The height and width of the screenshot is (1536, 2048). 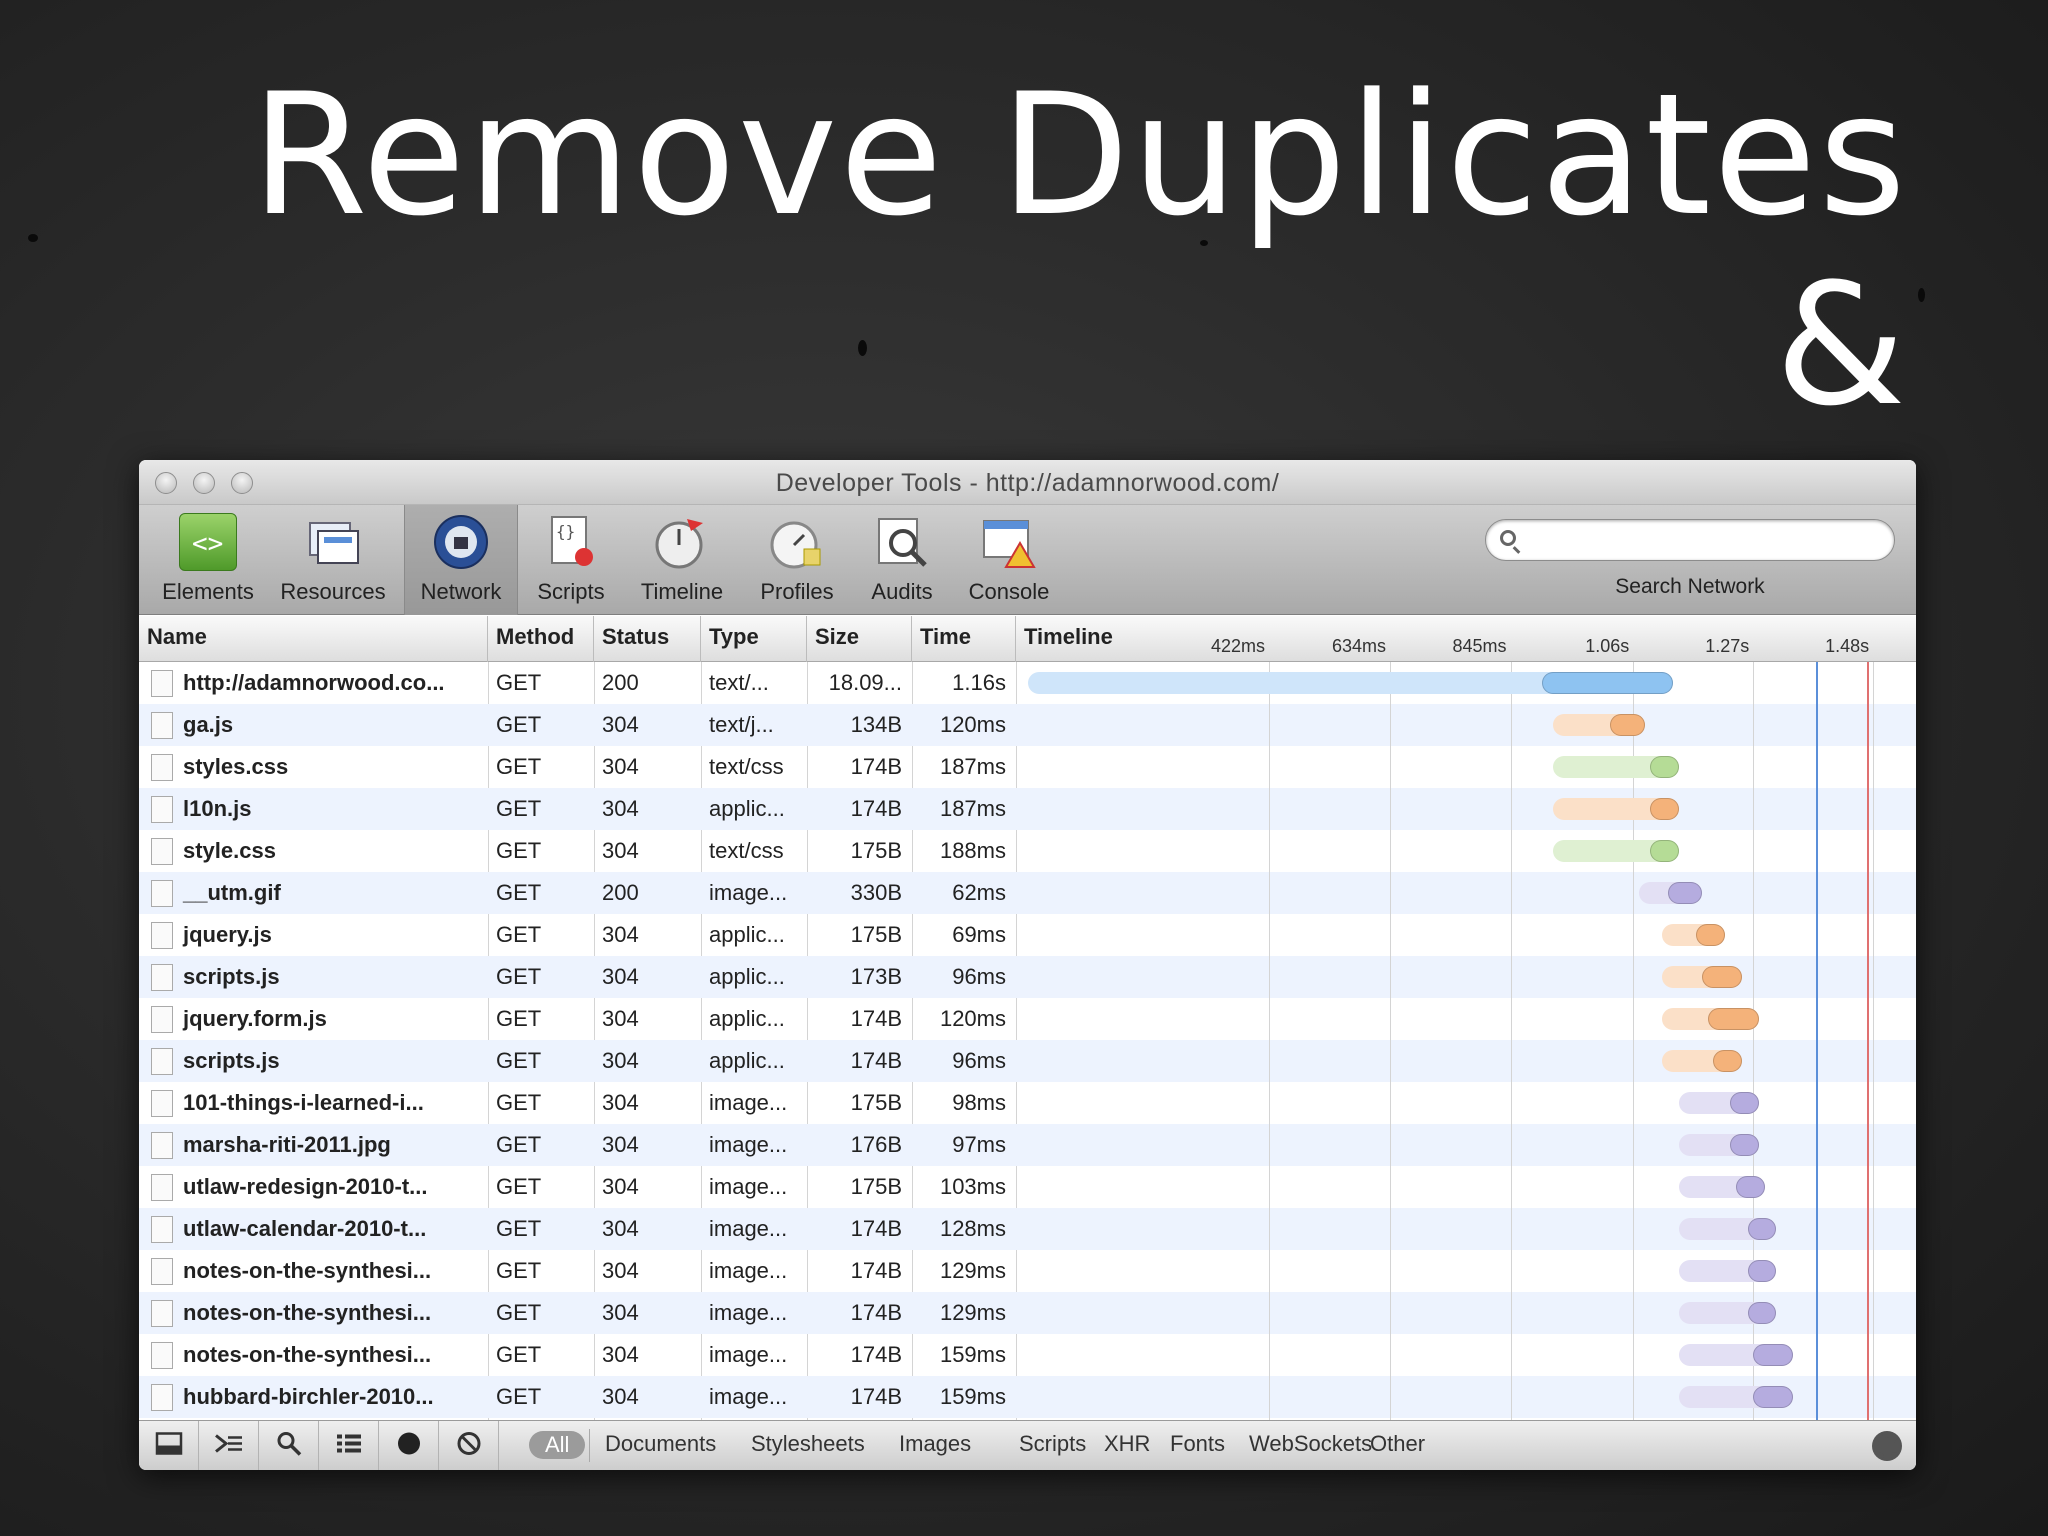 I want to click on background-speck, so click(x=33, y=238).